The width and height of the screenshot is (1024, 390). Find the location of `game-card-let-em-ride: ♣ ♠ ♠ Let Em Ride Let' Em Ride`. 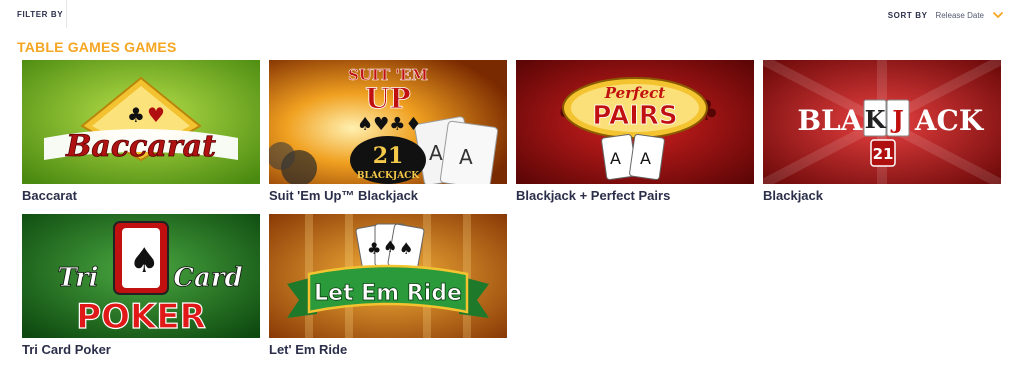

game-card-let-em-ride: ♣ ♠ ♠ Let Em Ride Let' Em Ride is located at coordinates (388, 285).